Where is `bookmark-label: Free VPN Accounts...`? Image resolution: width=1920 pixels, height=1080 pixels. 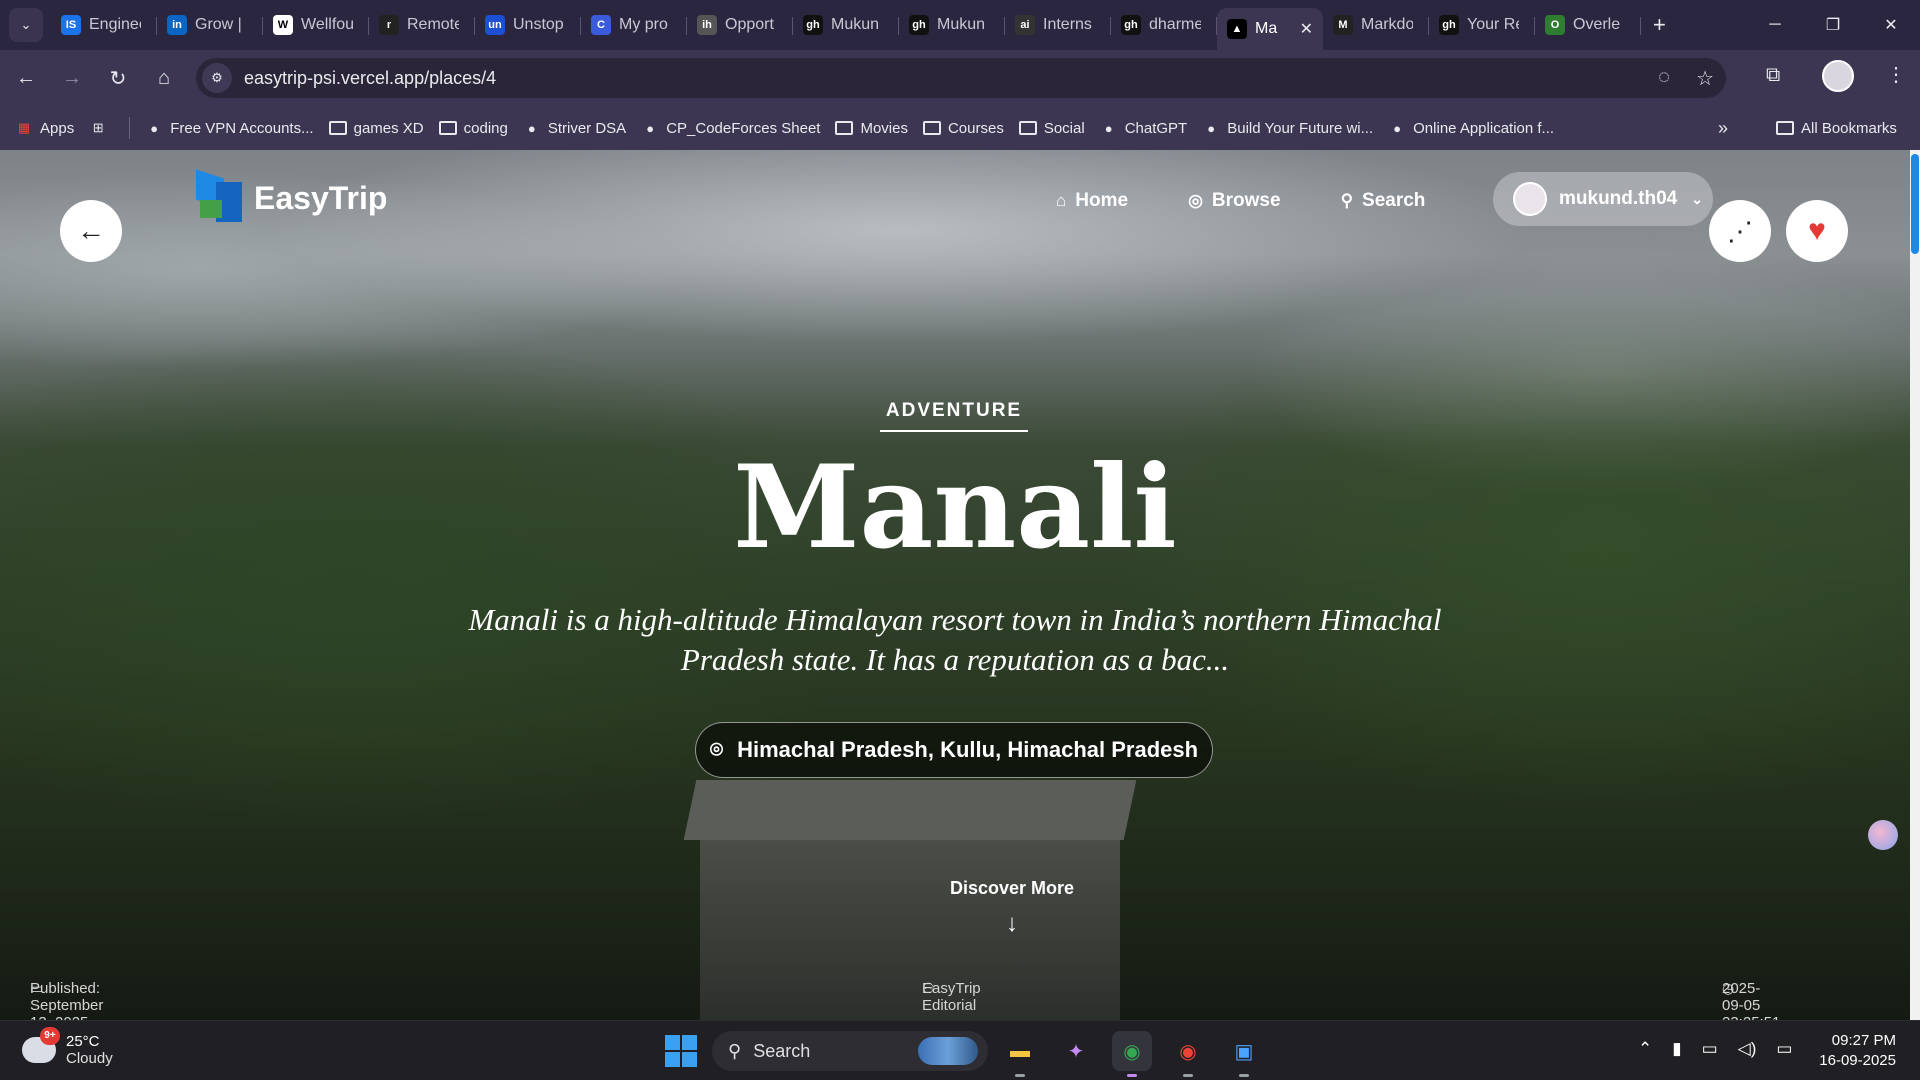 bookmark-label: Free VPN Accounts... is located at coordinates (242, 128).